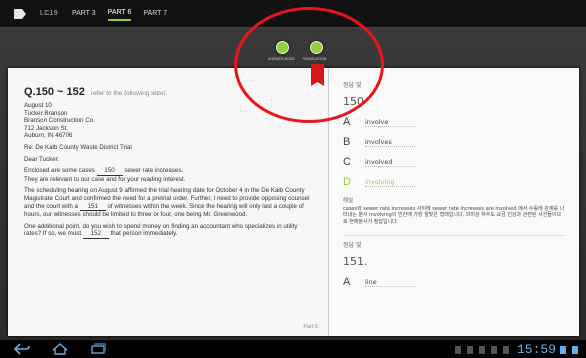 The height and width of the screenshot is (358, 586). What do you see at coordinates (119, 13) in the screenshot?
I see `tab-part-6: PART 6` at bounding box center [119, 13].